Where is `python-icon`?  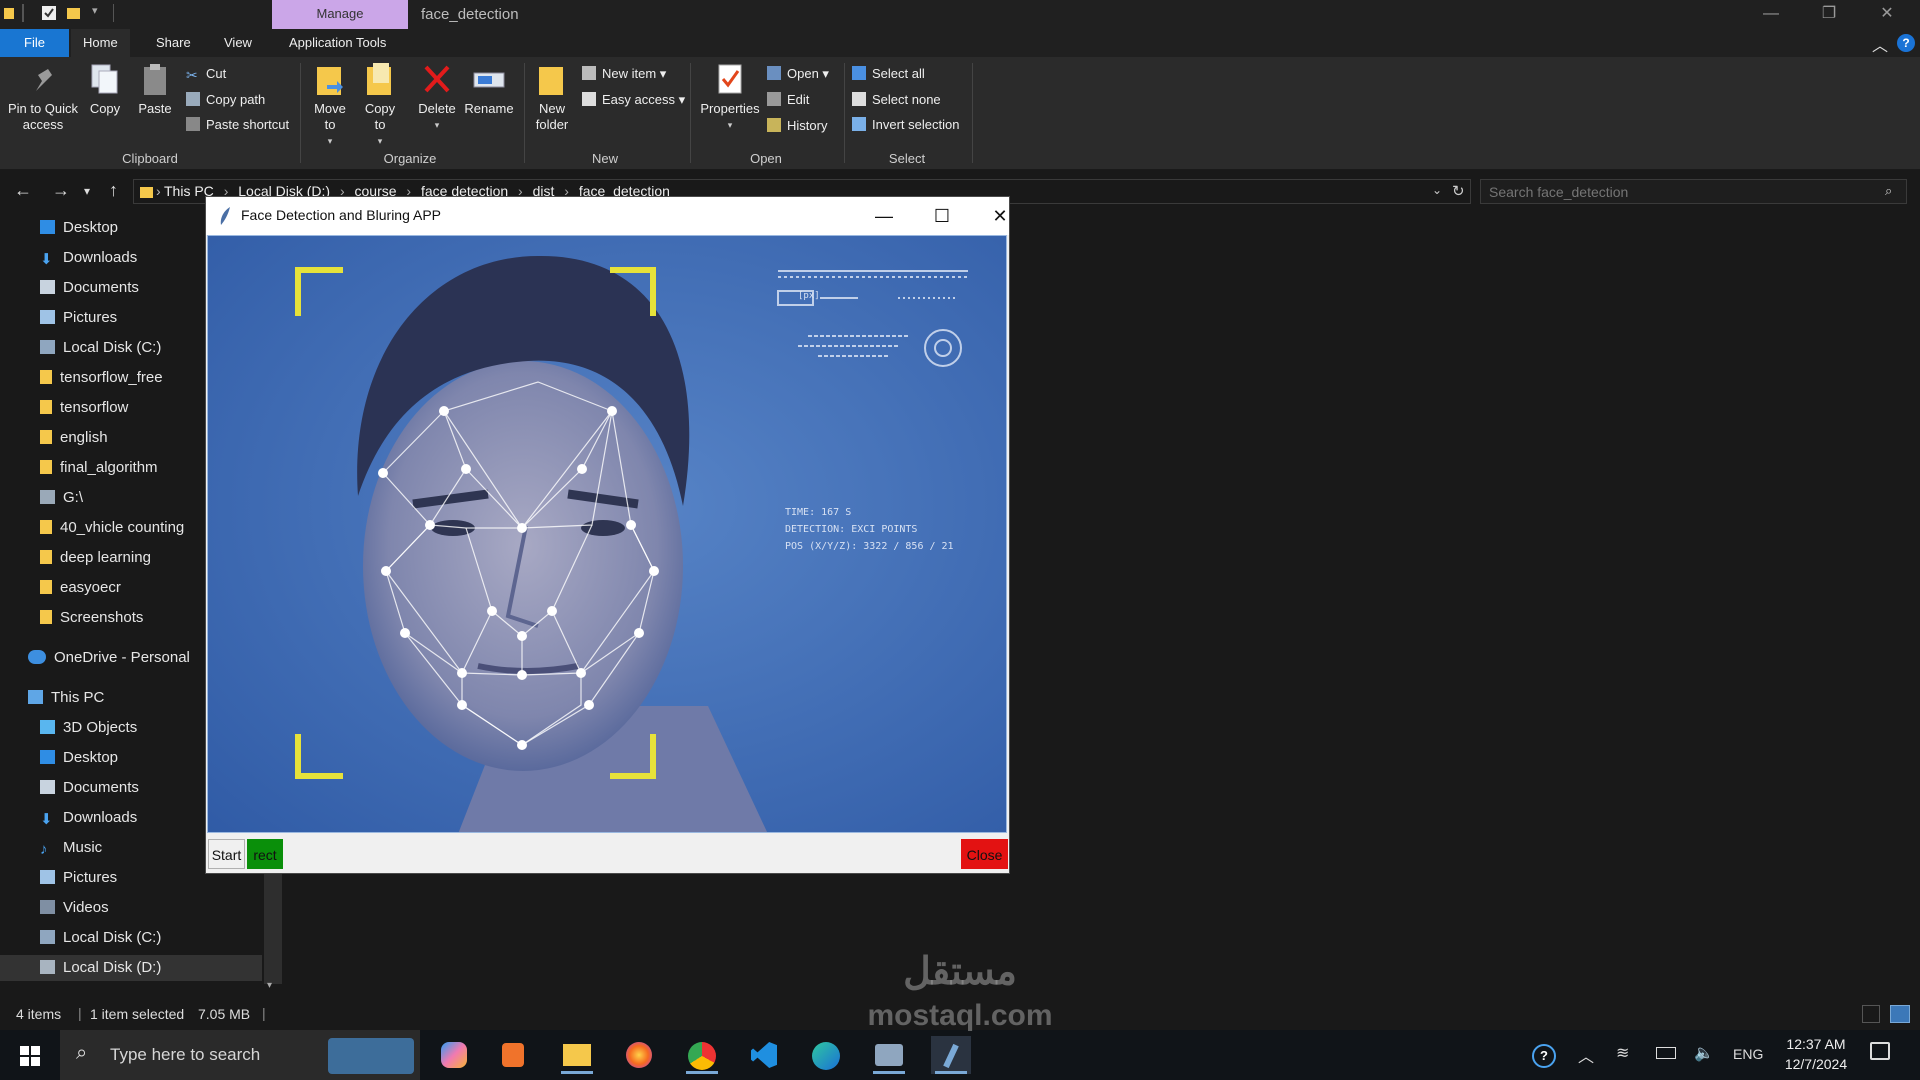 python-icon is located at coordinates (889, 1055).